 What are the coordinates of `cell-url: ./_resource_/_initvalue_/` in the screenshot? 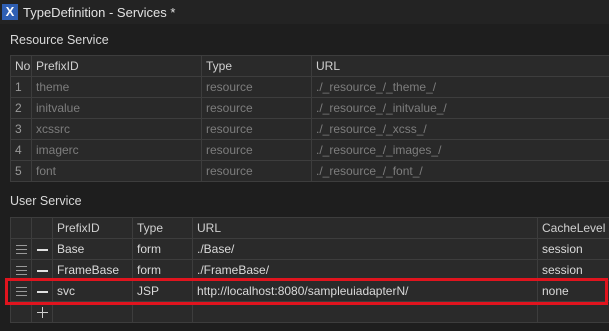 It's located at (460, 108).